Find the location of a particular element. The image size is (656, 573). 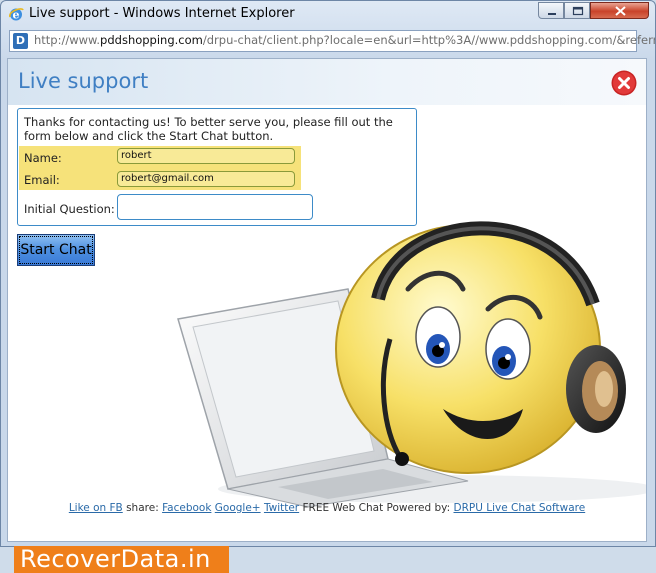

page-title: Live support is located at coordinates (83, 81).